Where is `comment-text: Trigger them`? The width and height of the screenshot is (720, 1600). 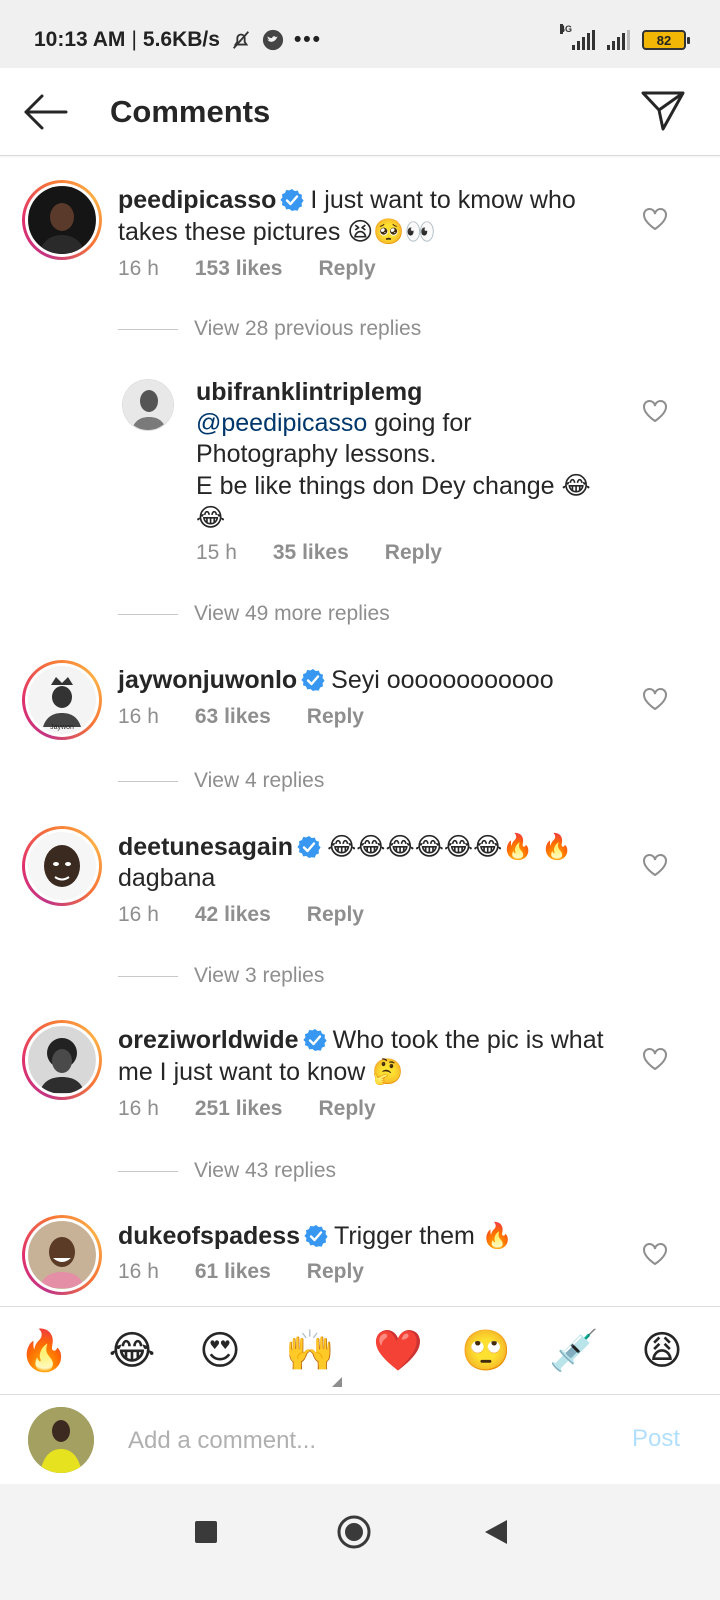 comment-text: Trigger them is located at coordinates (404, 1236).